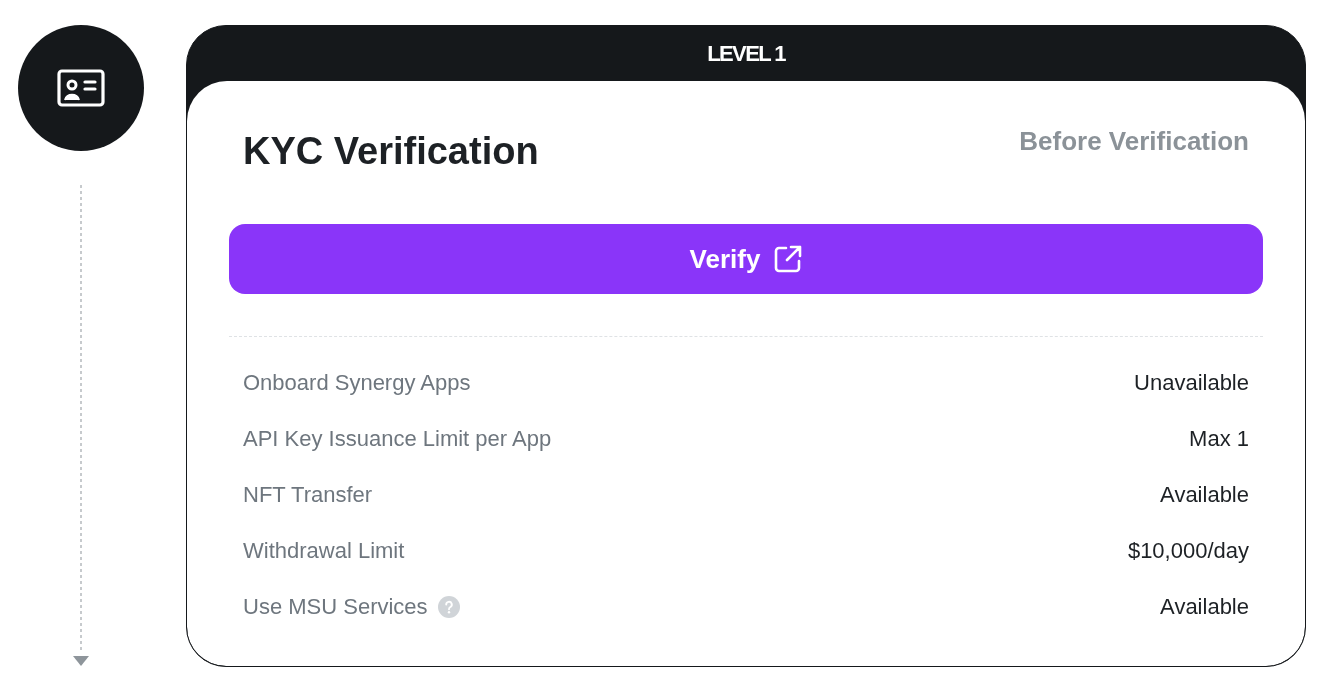 Image resolution: width=1320 pixels, height=690 pixels. What do you see at coordinates (1191, 383) in the screenshot?
I see `feature-value: Unavailable` at bounding box center [1191, 383].